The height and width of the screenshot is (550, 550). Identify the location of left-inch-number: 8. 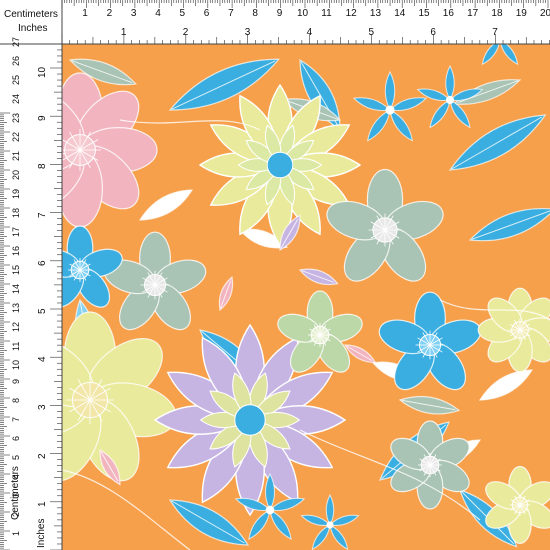
(42, 166).